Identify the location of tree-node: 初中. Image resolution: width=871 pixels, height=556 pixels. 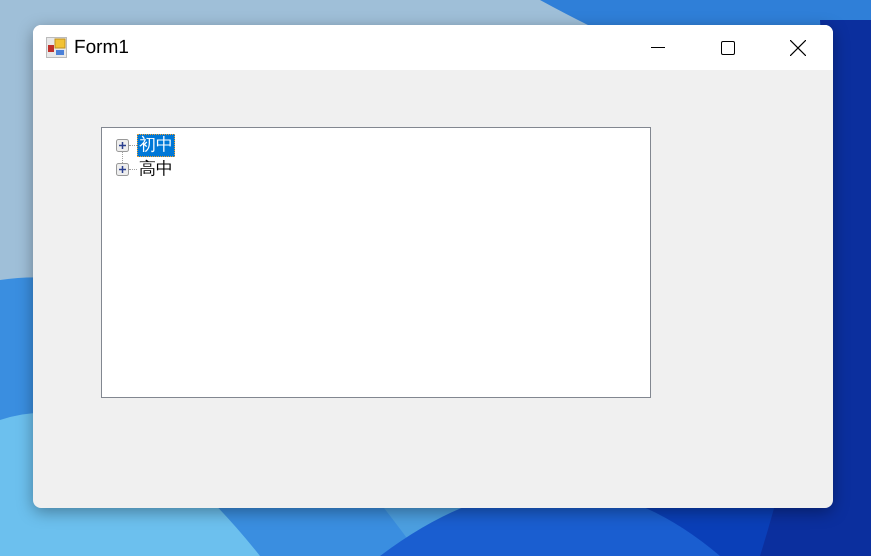
(156, 145).